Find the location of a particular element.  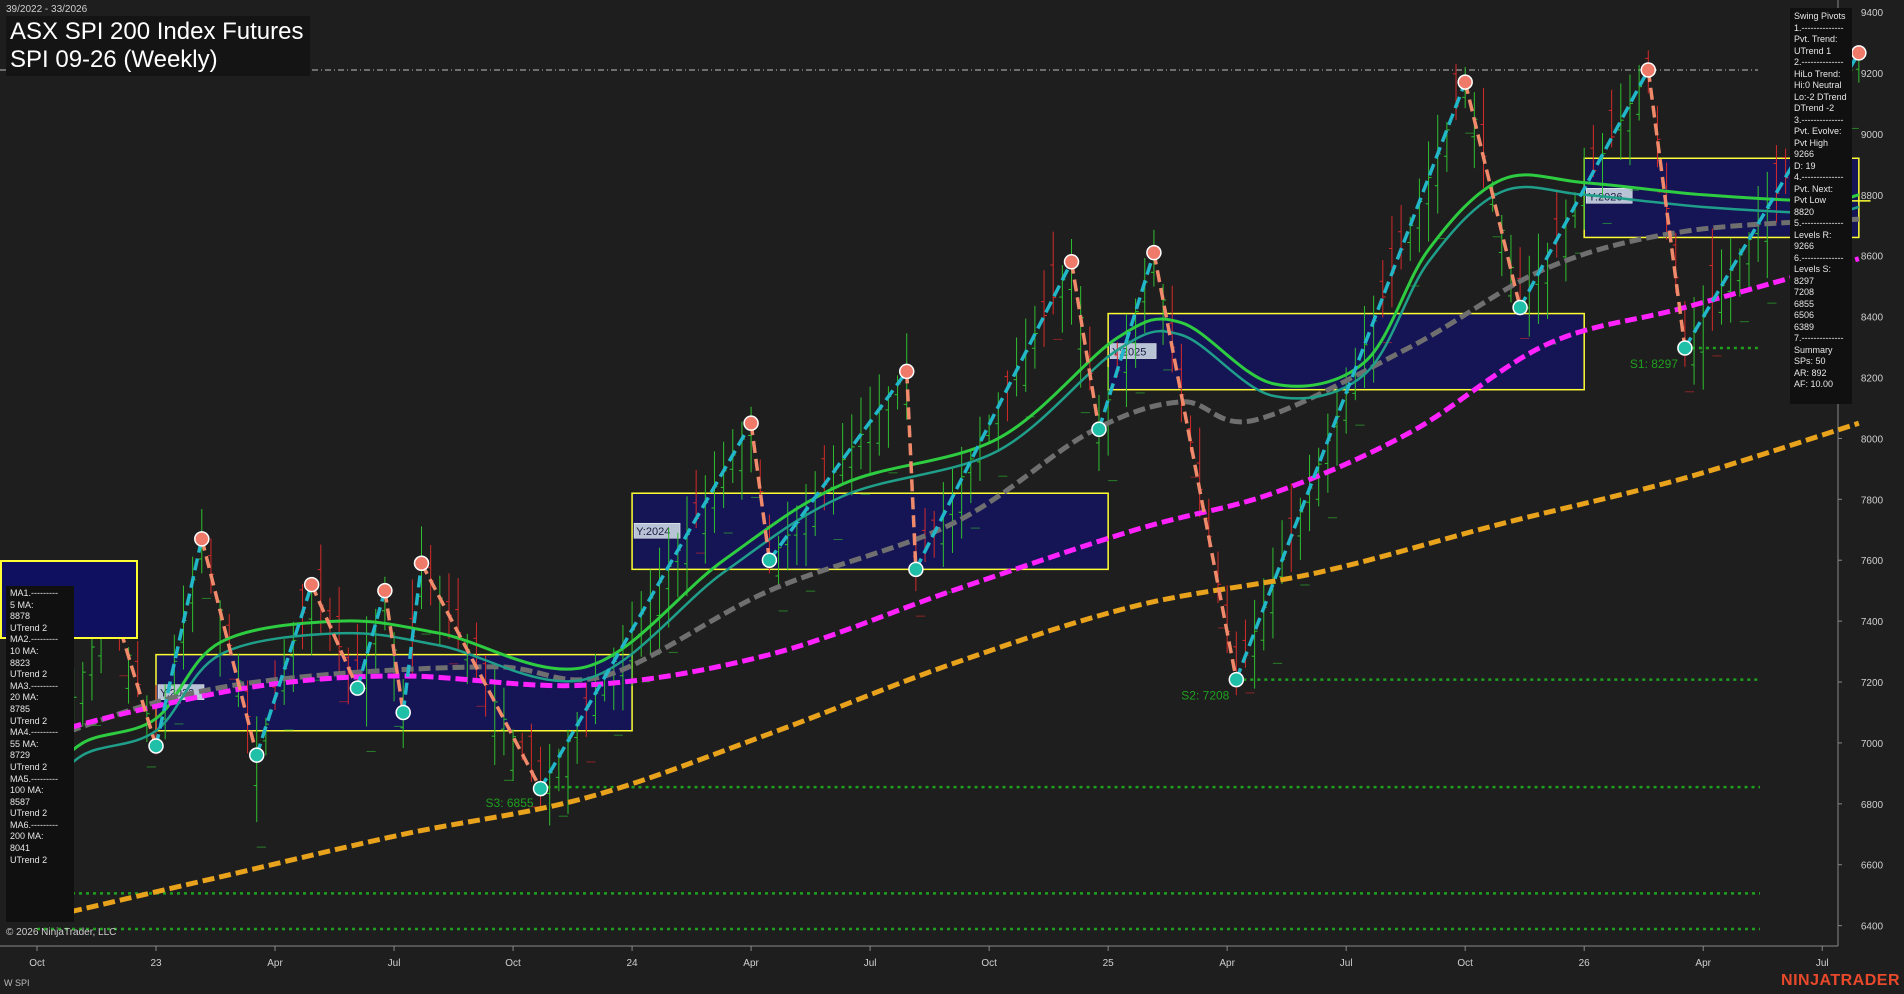

x-tick-label: 23 is located at coordinates (156, 963).